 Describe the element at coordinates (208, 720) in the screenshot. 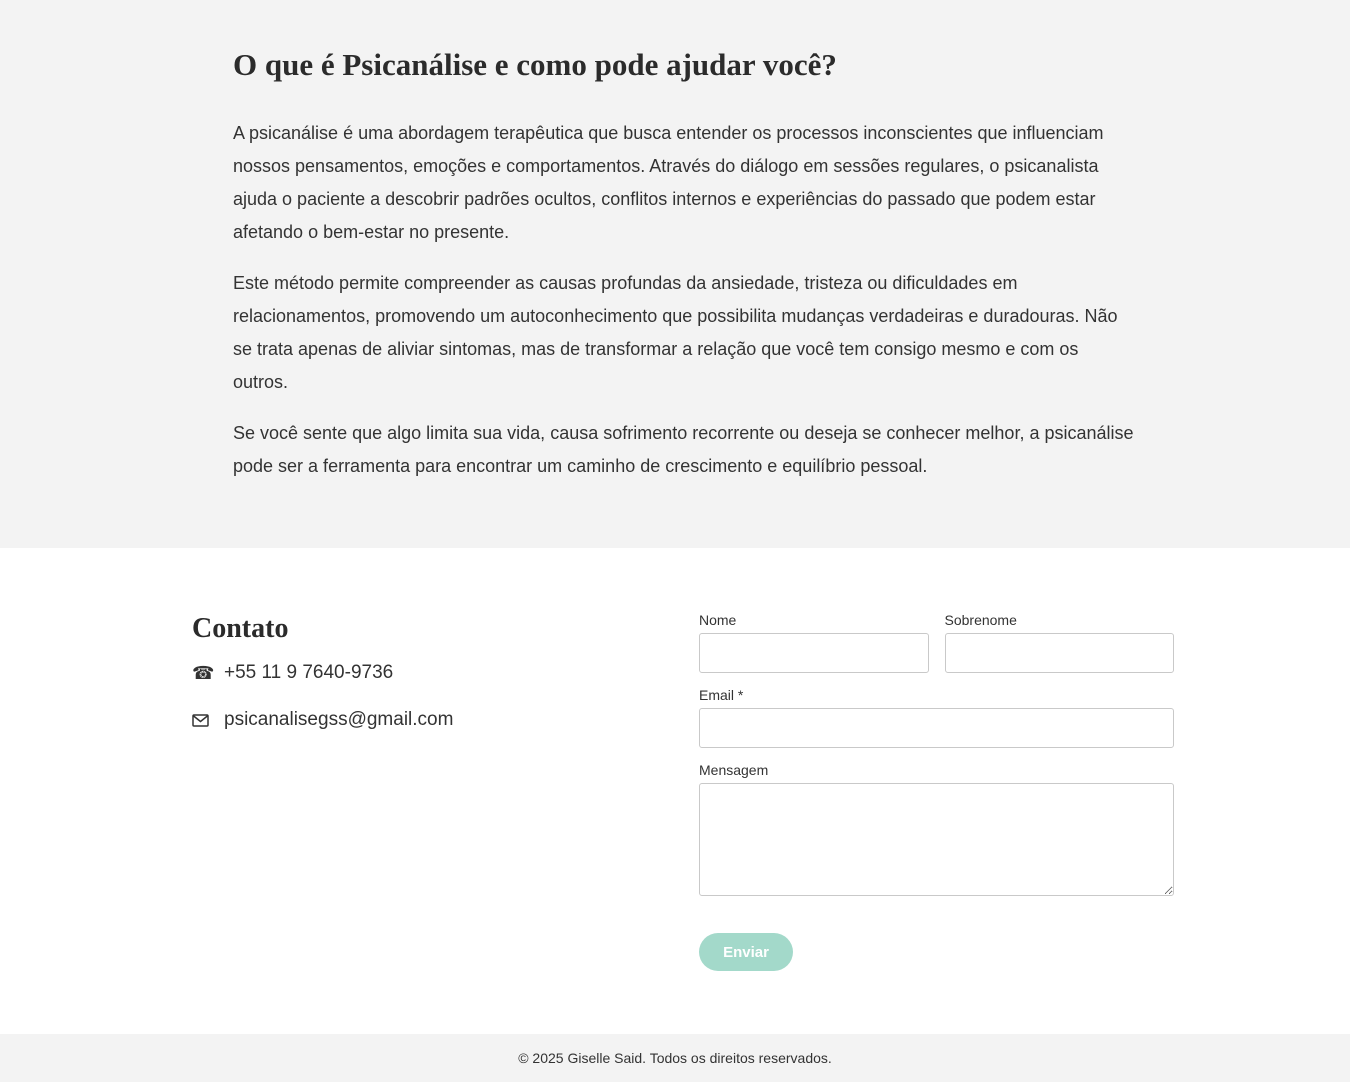

I see `mail-icon` at that location.